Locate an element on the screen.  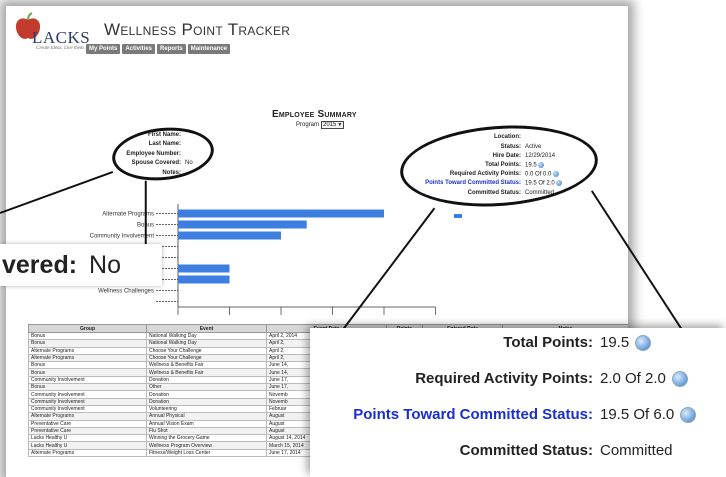
nav-activities: Activities is located at coordinates (139, 49).